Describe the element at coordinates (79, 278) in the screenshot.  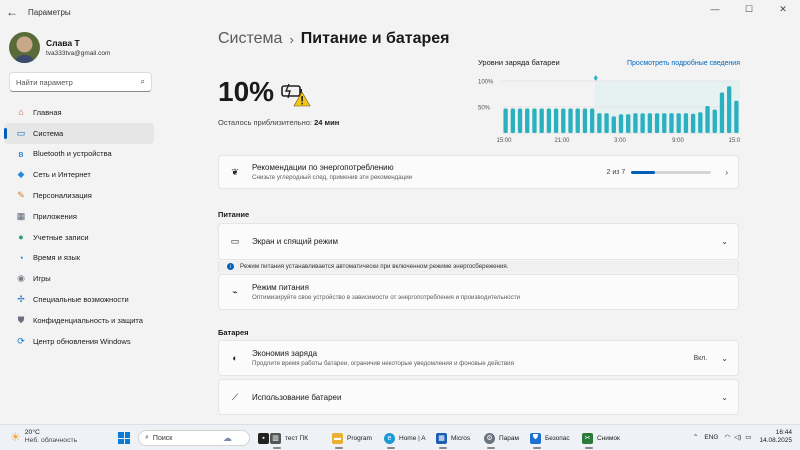
I see `sidebar-item-gaming: ◉ Игры` at that location.